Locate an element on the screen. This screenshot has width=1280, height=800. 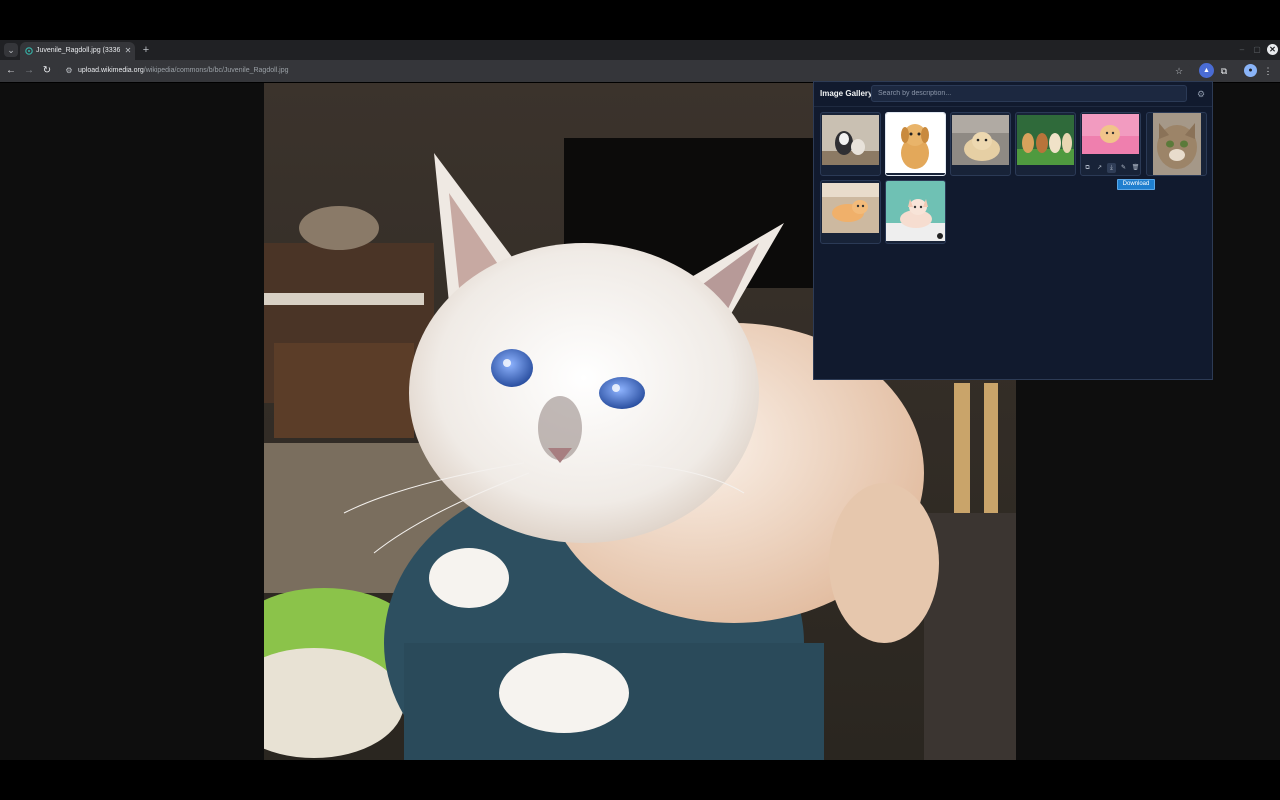
tab-active: Juvenile_Ragdoll.jpg (3336× ✕ is located at coordinates (77, 51).